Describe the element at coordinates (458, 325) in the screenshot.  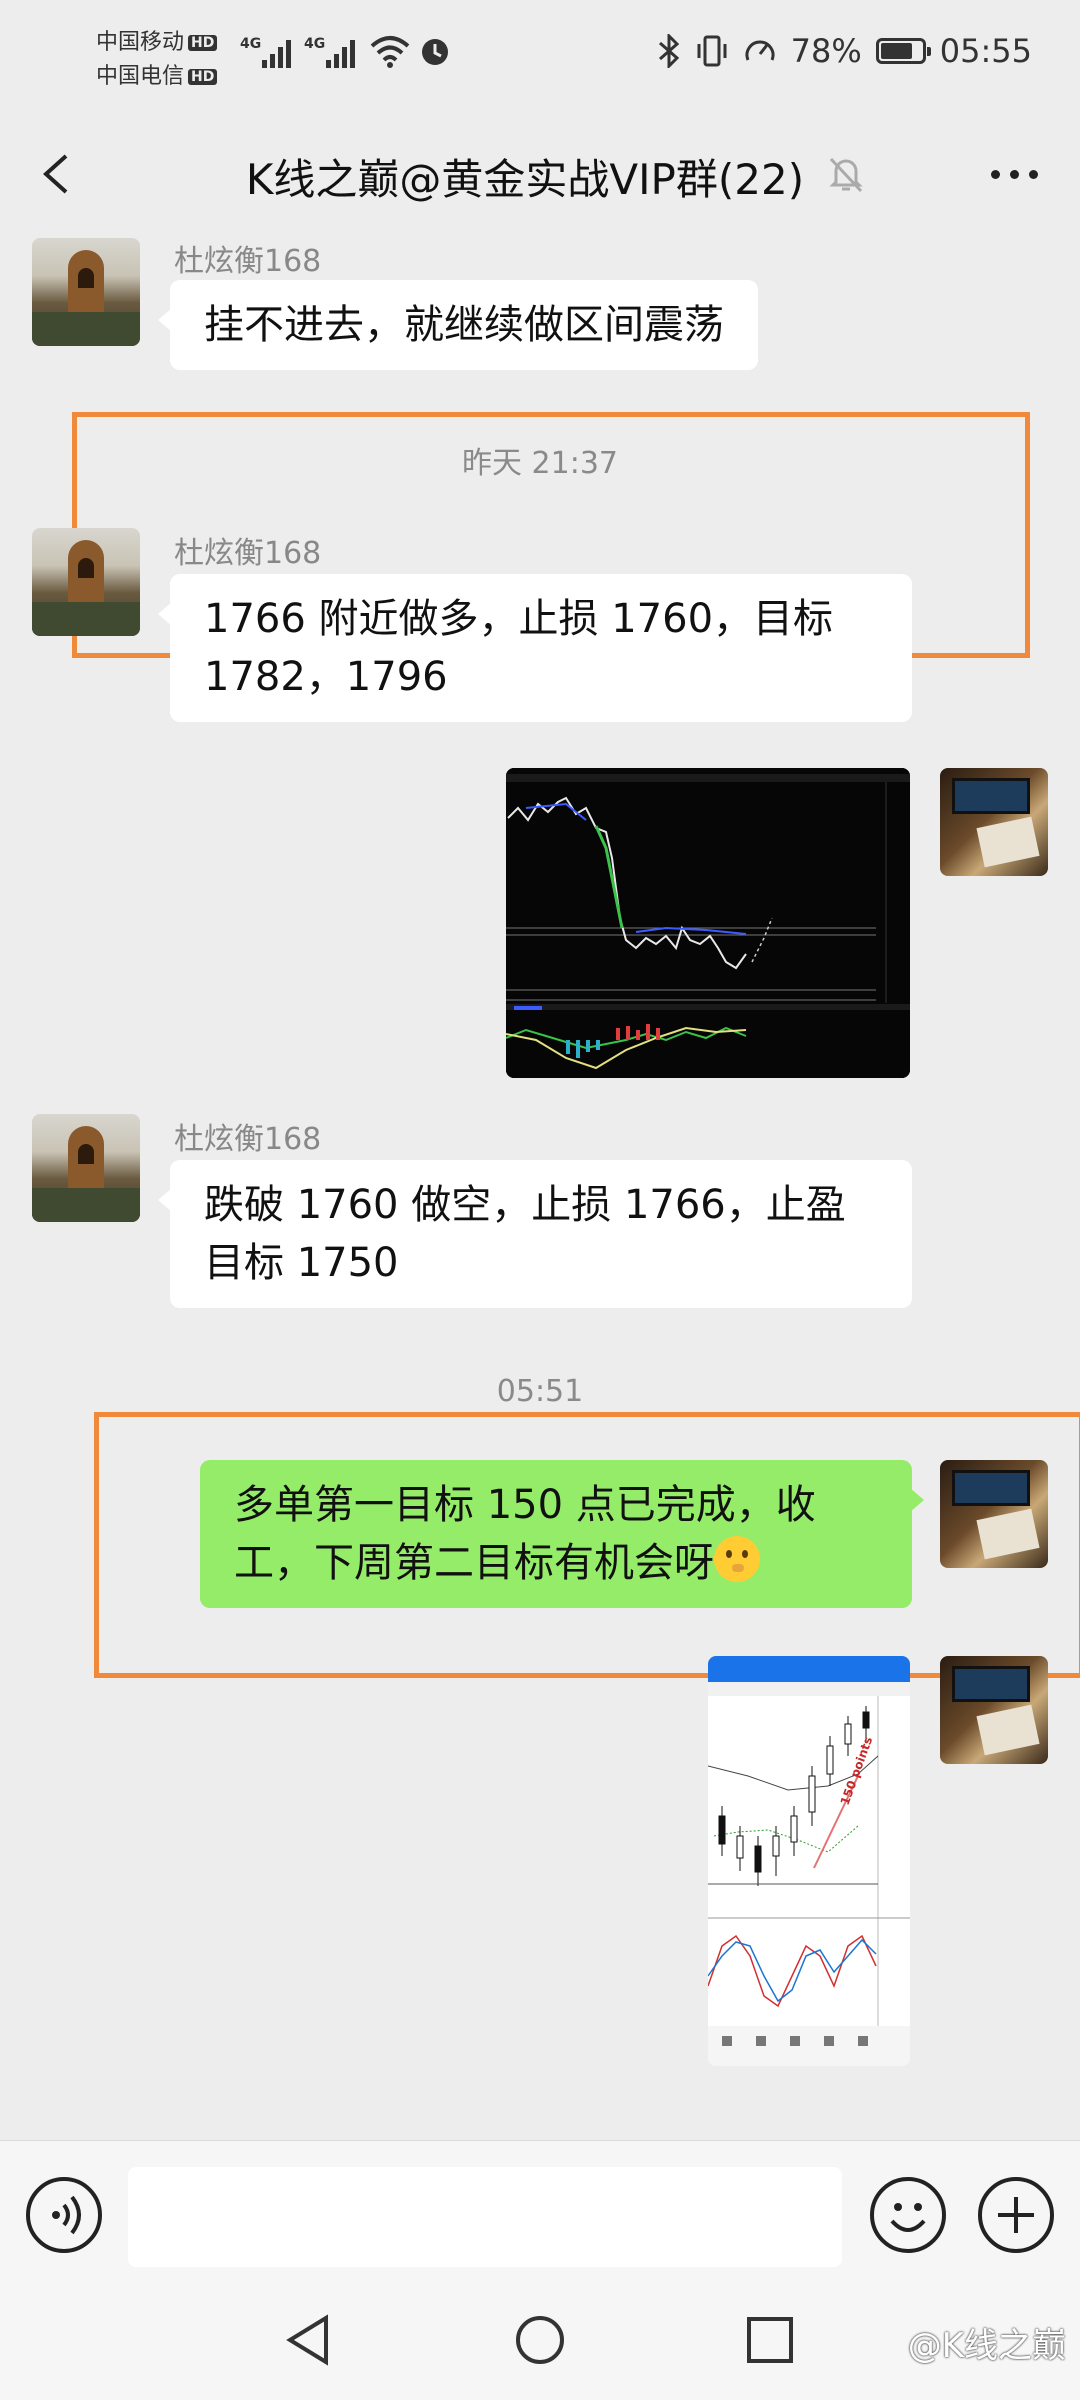
I see `message-bubble: 挂不进去，就继续做区间震荡` at that location.